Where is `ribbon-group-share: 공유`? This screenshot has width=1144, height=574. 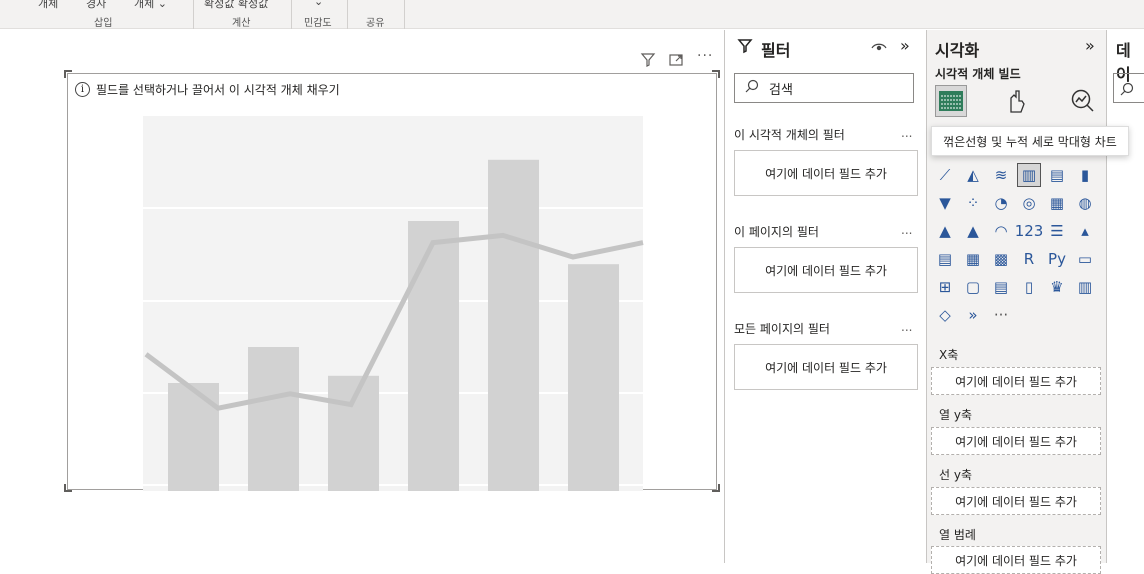 ribbon-group-share: 공유 is located at coordinates (376, 14).